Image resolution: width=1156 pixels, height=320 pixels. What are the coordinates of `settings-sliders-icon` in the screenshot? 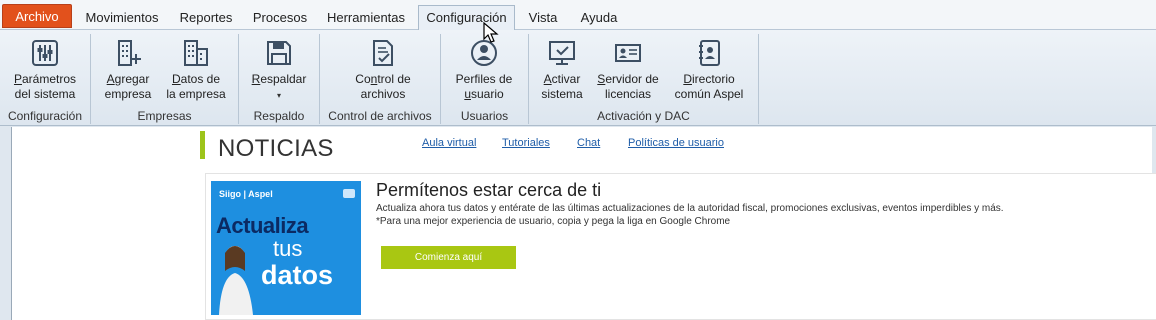 It's located at (45, 53).